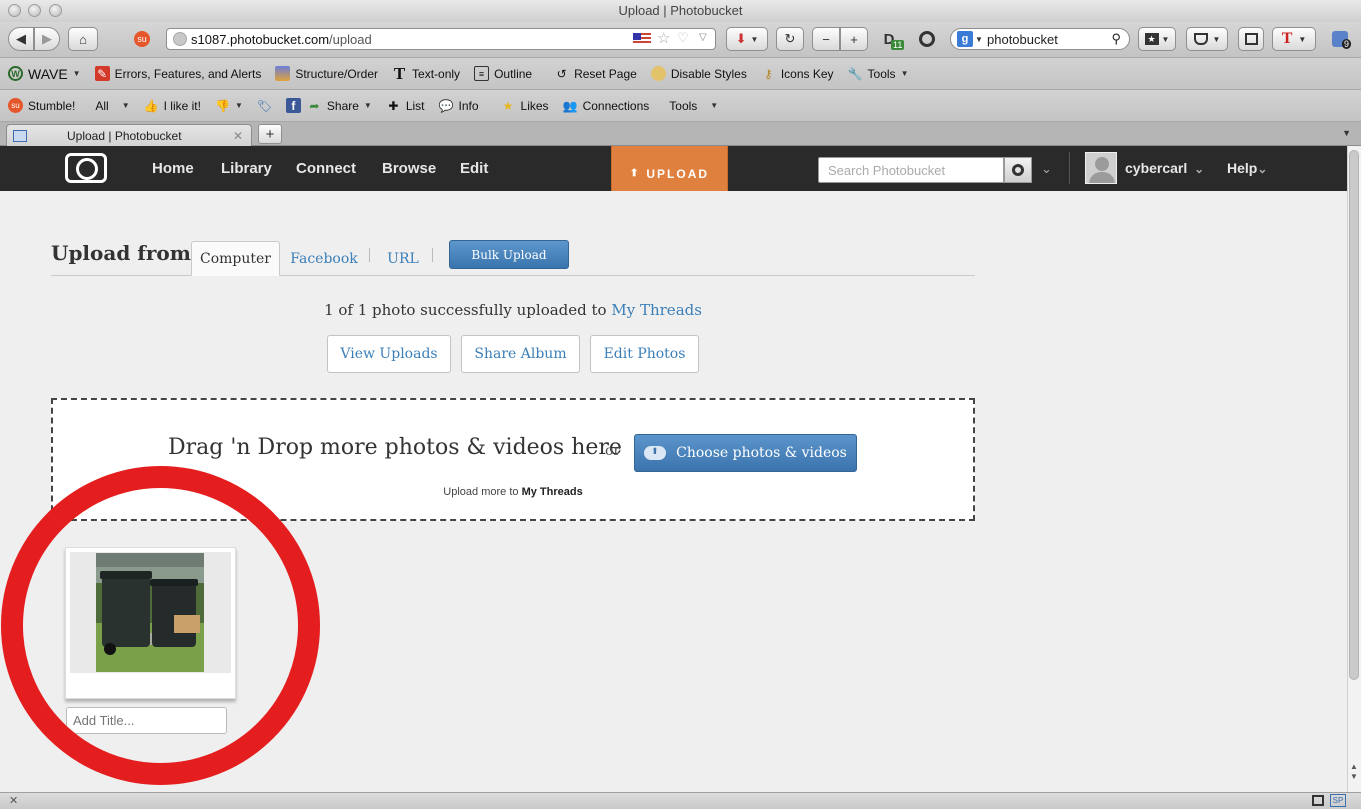 This screenshot has height=809, width=1361. Describe the element at coordinates (703, 37) in the screenshot. I see `url-dropdown-icon: ▽` at that location.